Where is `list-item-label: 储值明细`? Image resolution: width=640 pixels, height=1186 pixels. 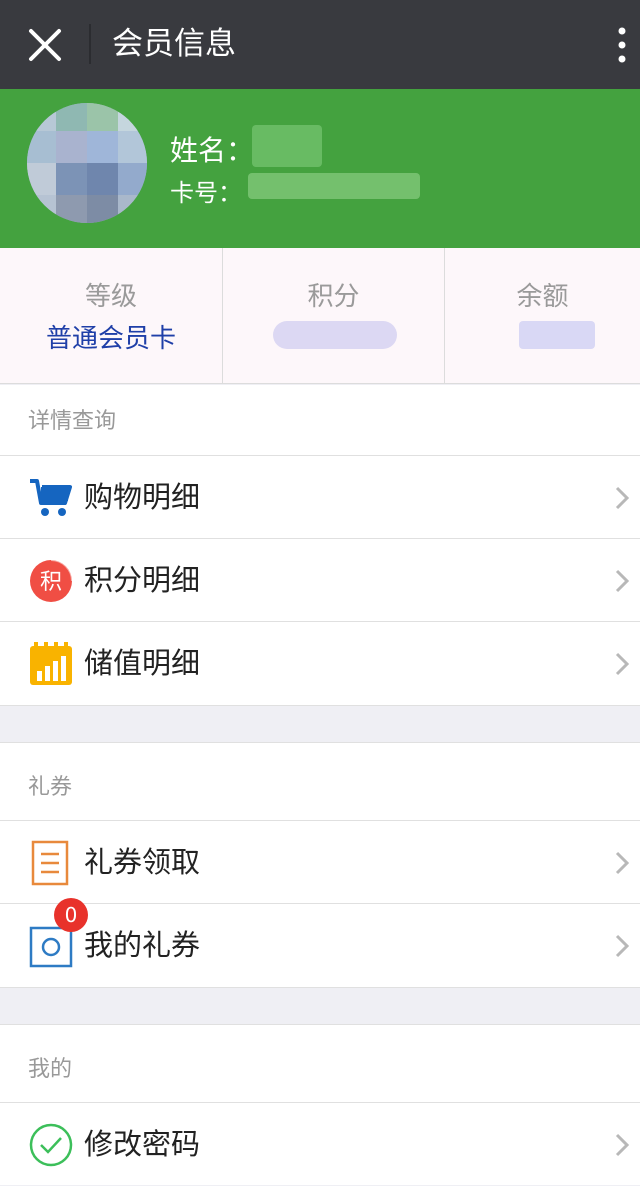
list-item-label: 储值明细 is located at coordinates (142, 663).